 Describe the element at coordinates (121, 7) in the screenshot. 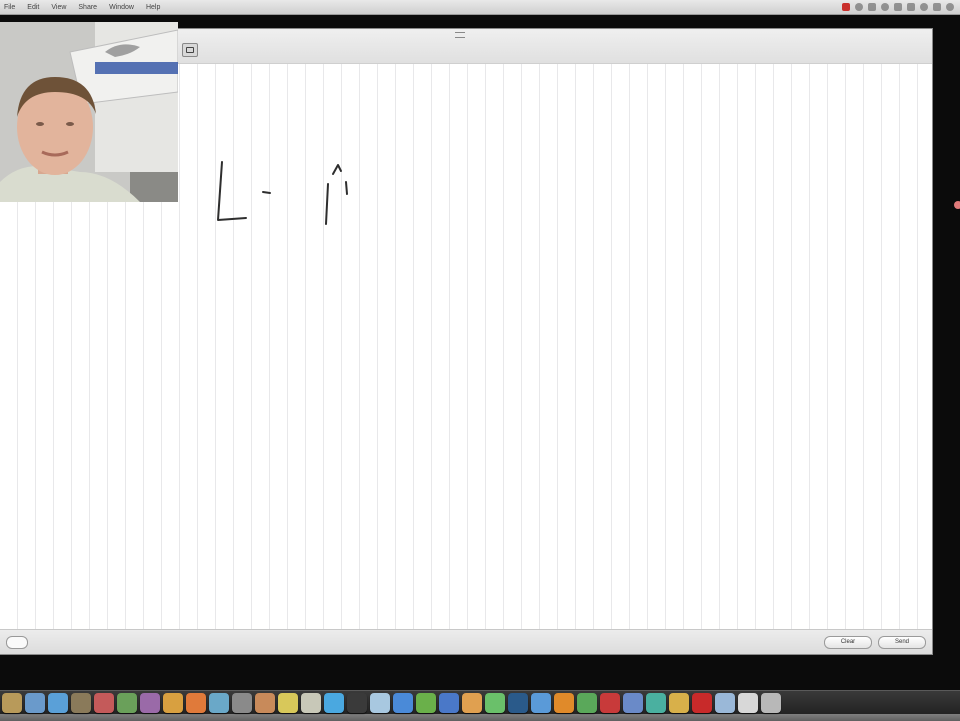

I see `menu-window: Window` at that location.